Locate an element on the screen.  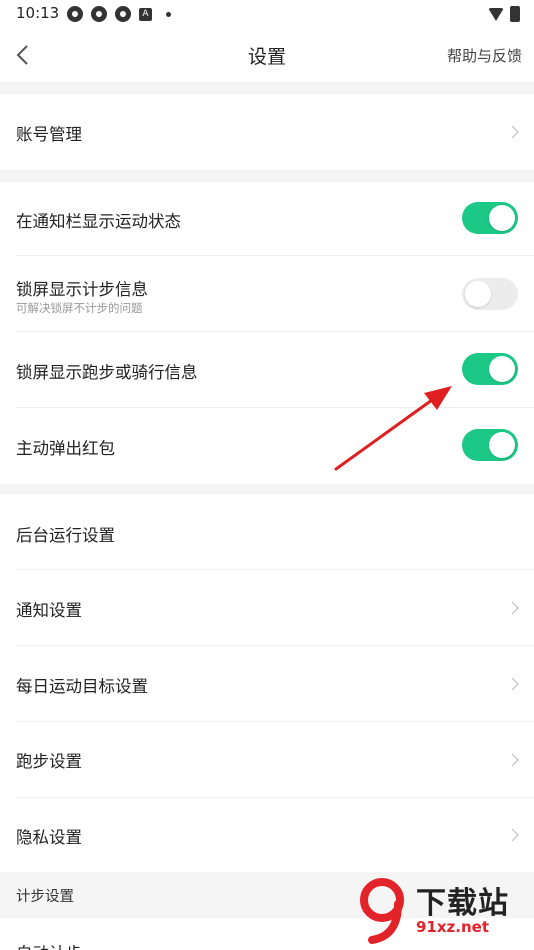
lockscreen-run-ride-row: 锁屏显示跑步或骑行信息 is located at coordinates (267, 370).